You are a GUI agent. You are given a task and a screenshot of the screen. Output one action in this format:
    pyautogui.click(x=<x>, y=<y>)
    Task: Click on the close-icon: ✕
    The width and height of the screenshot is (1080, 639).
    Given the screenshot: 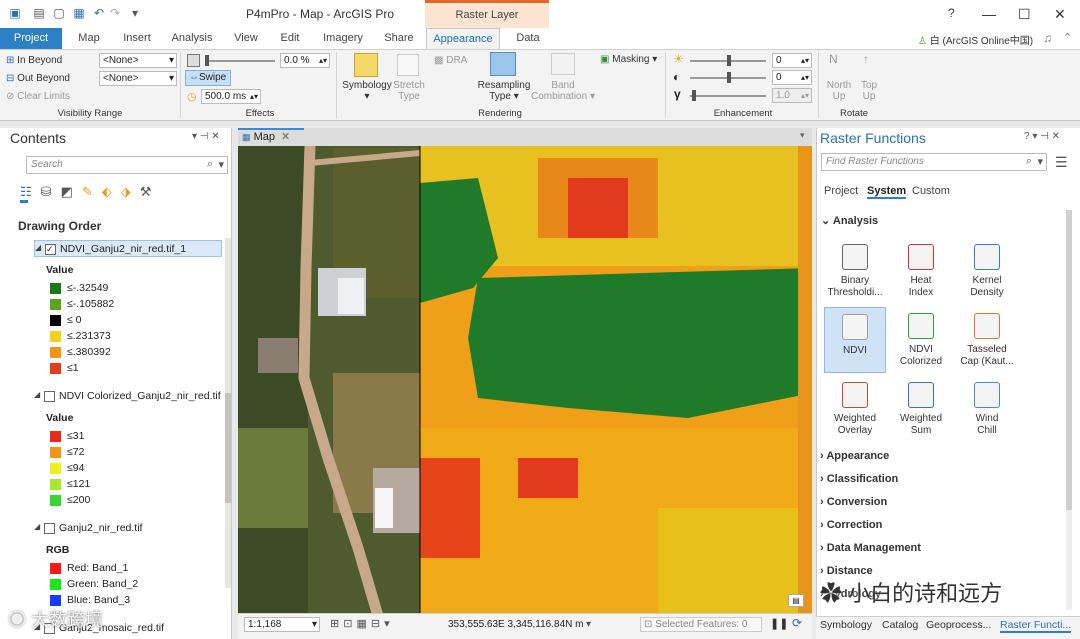 What is the action you would take?
    pyautogui.click(x=282, y=137)
    